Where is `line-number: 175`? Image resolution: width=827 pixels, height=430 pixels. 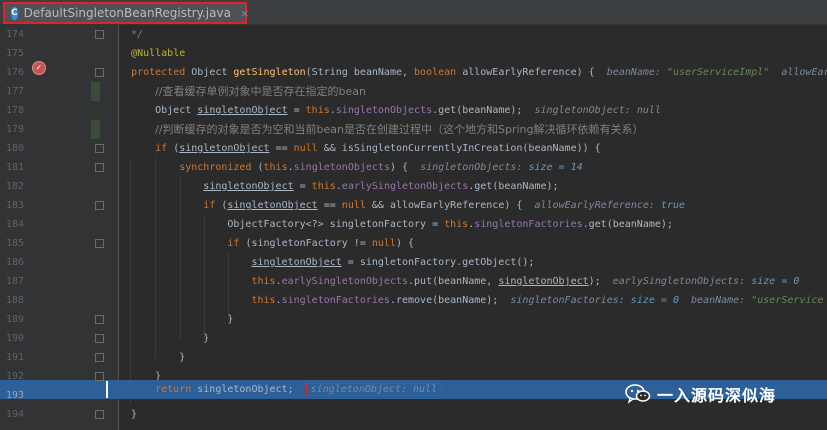
line-number: 175 is located at coordinates (14, 53).